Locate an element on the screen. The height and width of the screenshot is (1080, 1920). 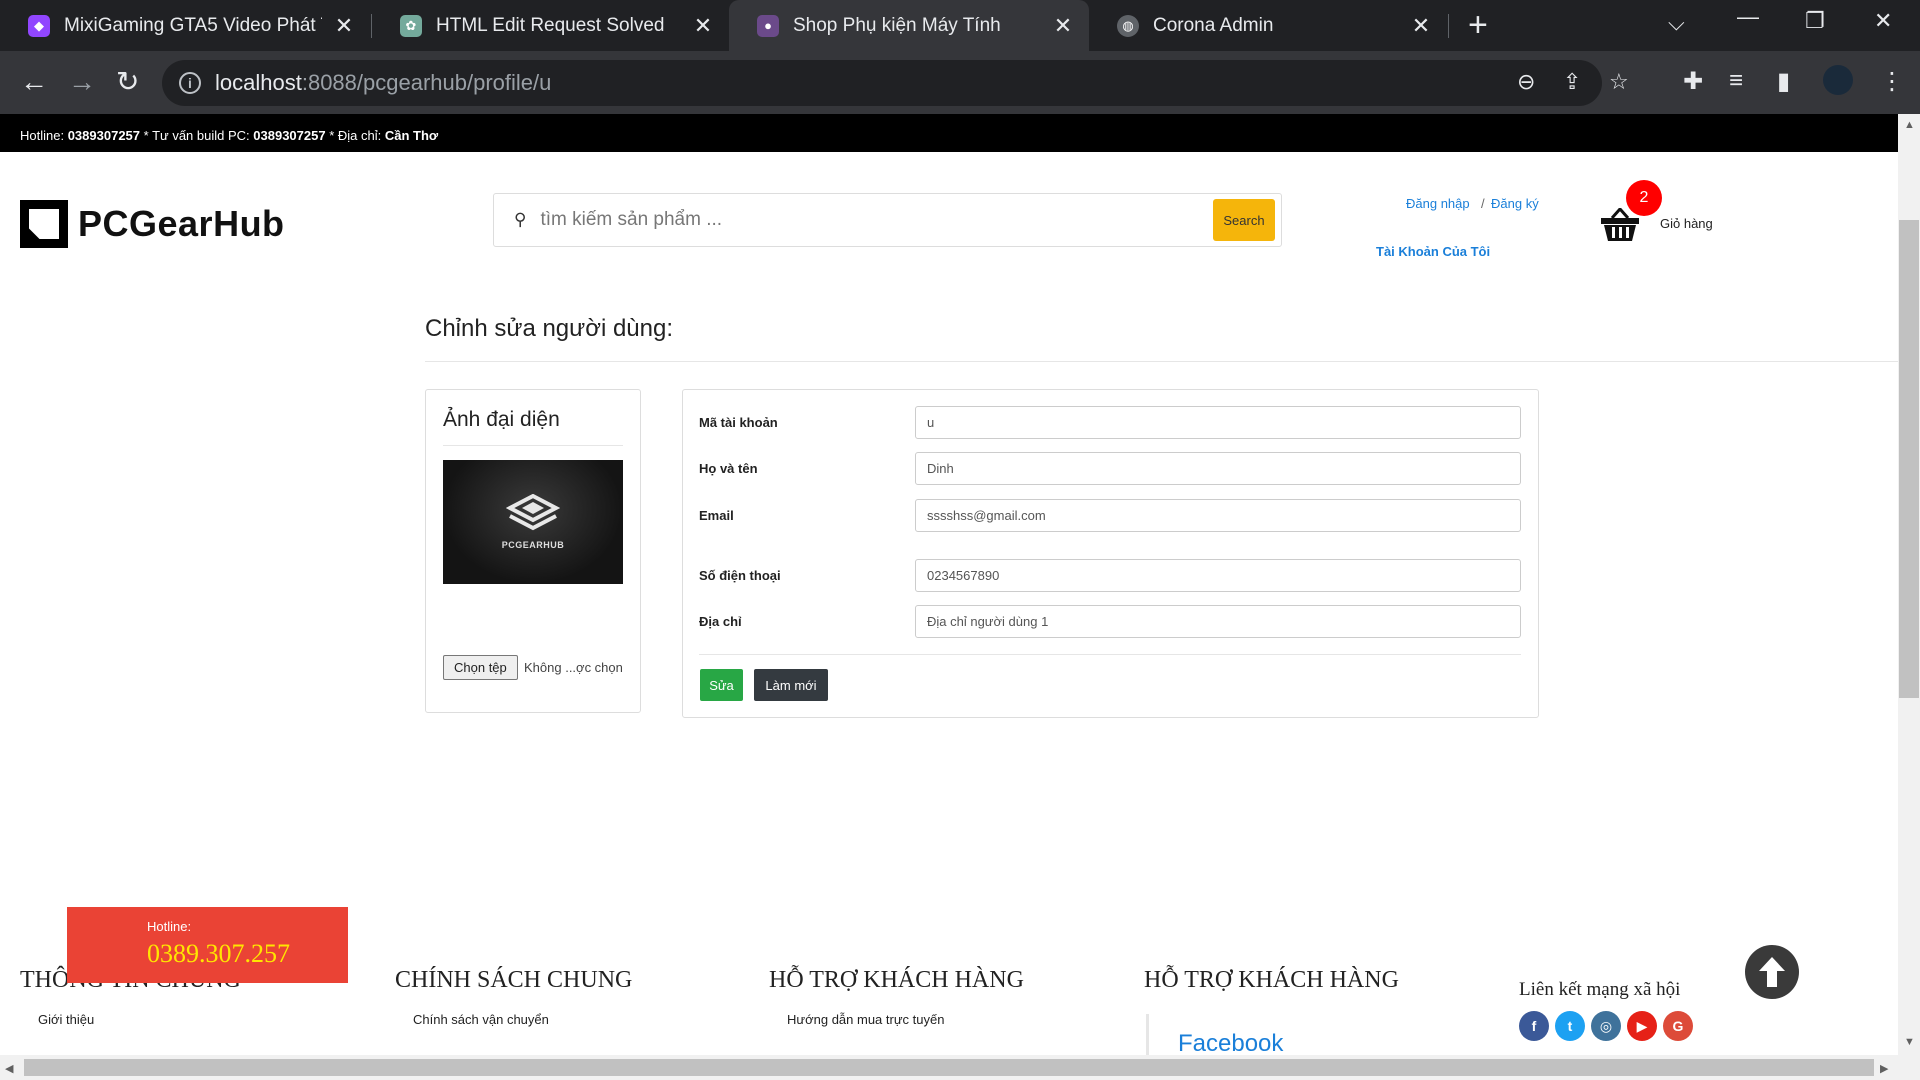
tab-title: HTML Edit Request Solved is located at coordinates (550, 25).